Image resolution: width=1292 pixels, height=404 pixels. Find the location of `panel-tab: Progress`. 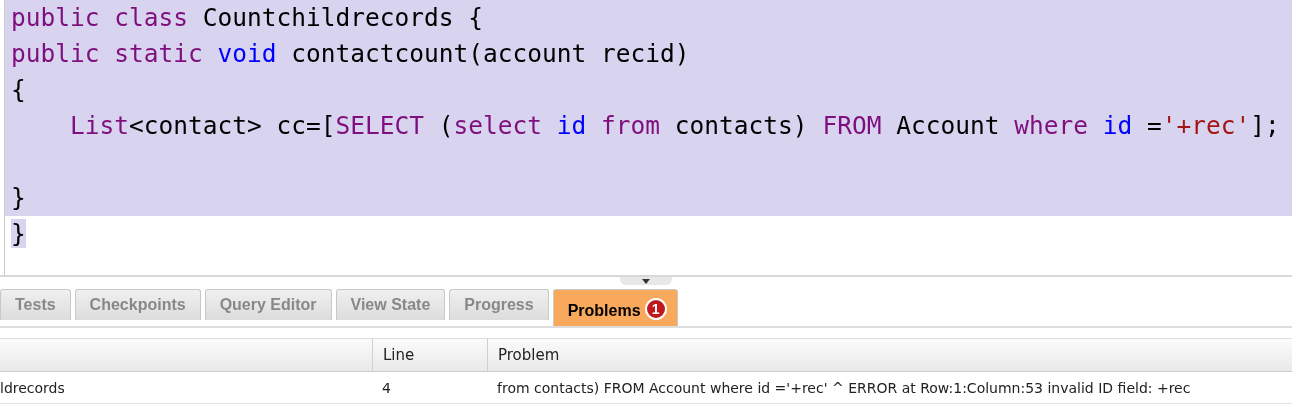

panel-tab: Progress is located at coordinates (499, 304).